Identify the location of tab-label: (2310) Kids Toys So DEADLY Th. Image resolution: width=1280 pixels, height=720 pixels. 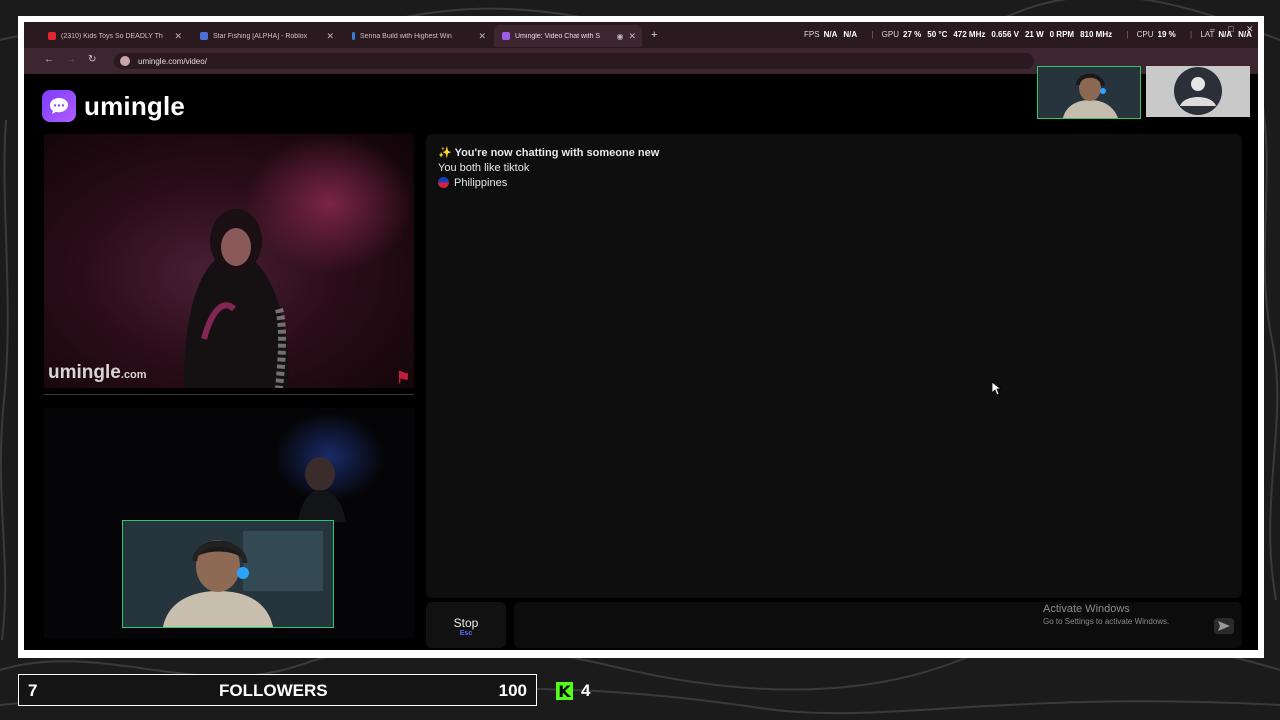
(112, 36).